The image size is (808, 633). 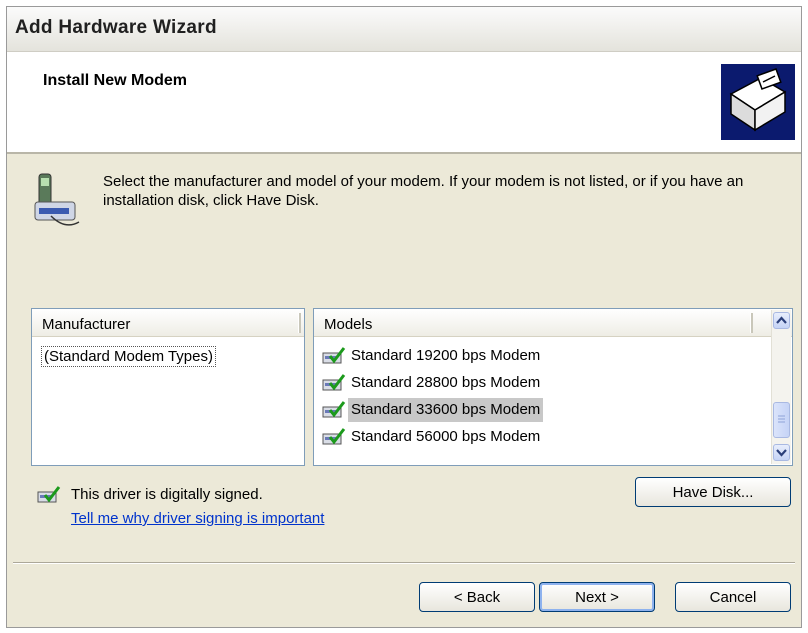 I want to click on chevron-down-icon, so click(x=781, y=453).